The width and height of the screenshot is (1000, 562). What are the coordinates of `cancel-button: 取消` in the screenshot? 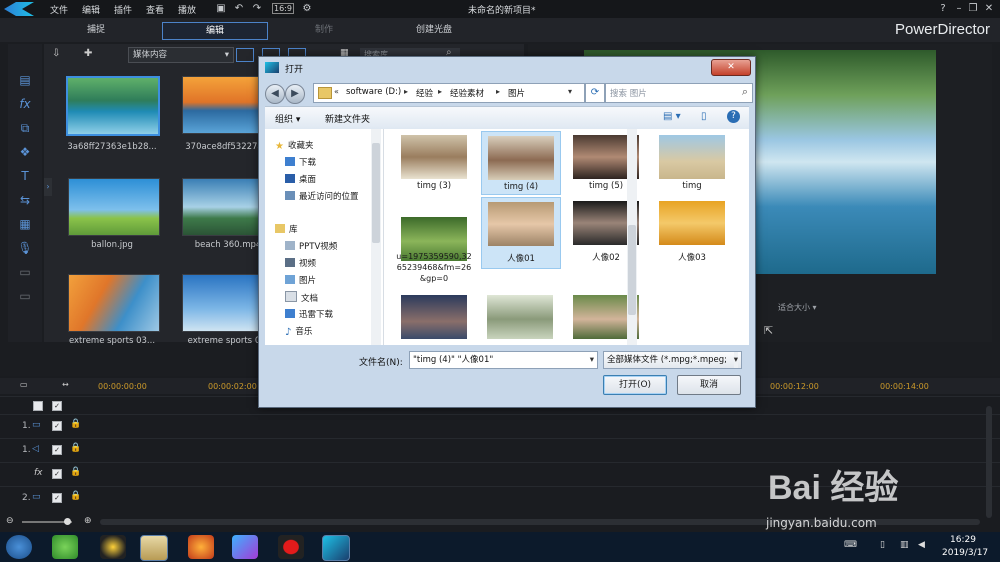 It's located at (709, 385).